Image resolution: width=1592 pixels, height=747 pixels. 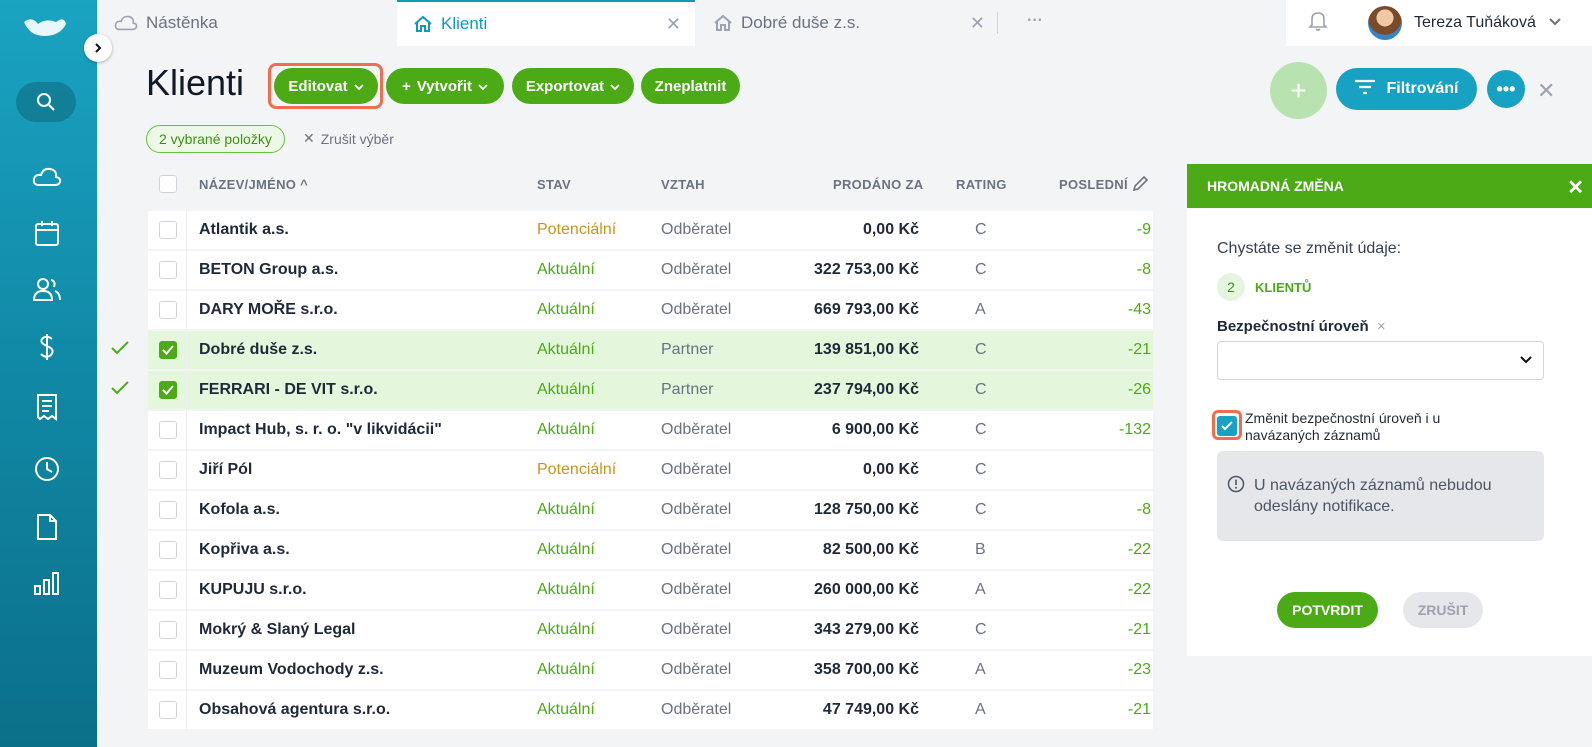 What do you see at coordinates (47, 469) in the screenshot?
I see `clock-icon` at bounding box center [47, 469].